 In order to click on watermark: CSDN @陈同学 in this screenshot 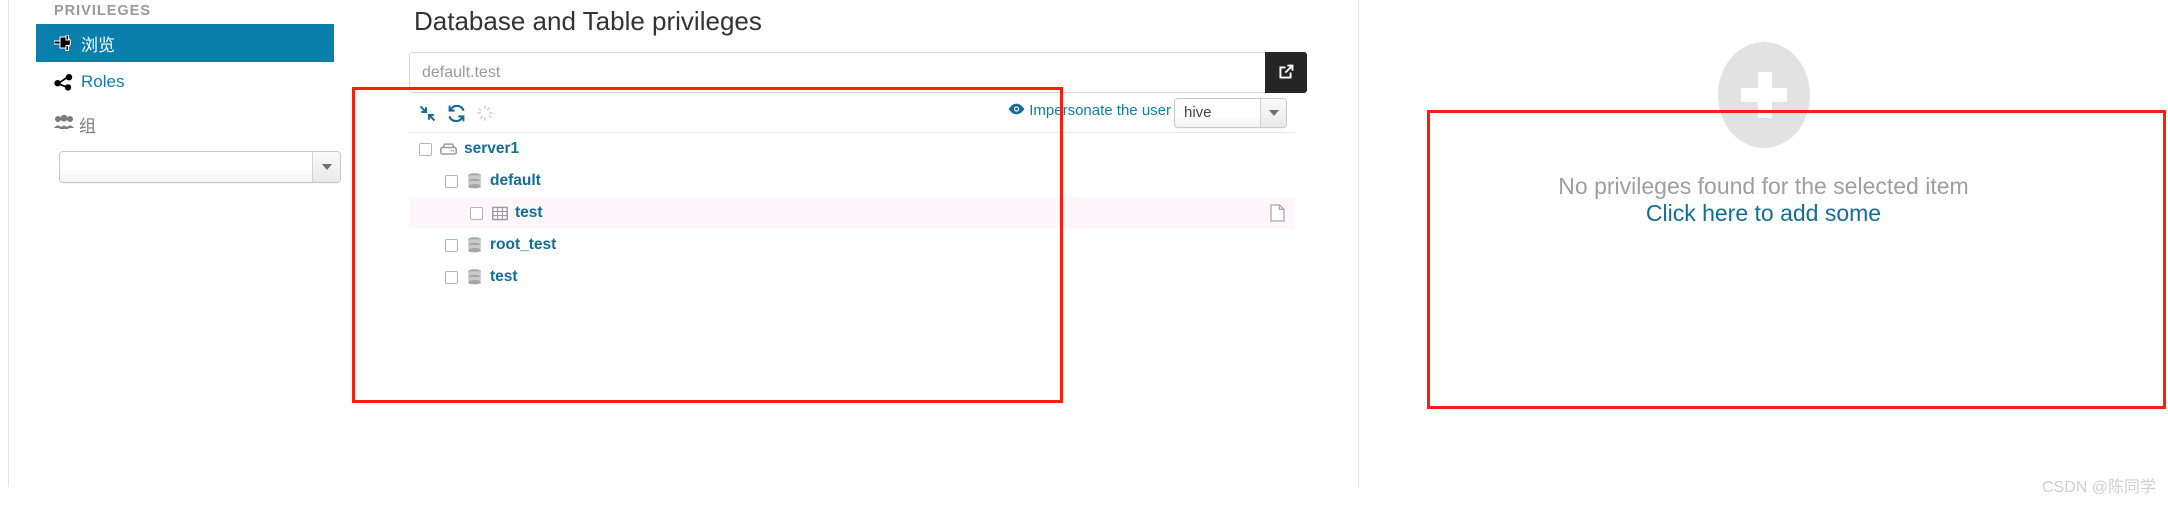, I will do `click(2098, 487)`.